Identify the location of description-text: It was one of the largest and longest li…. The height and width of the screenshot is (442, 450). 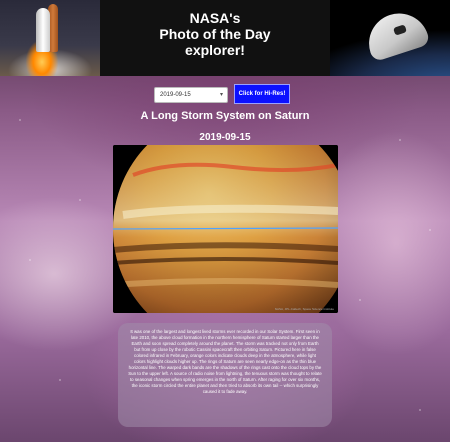
(225, 361).